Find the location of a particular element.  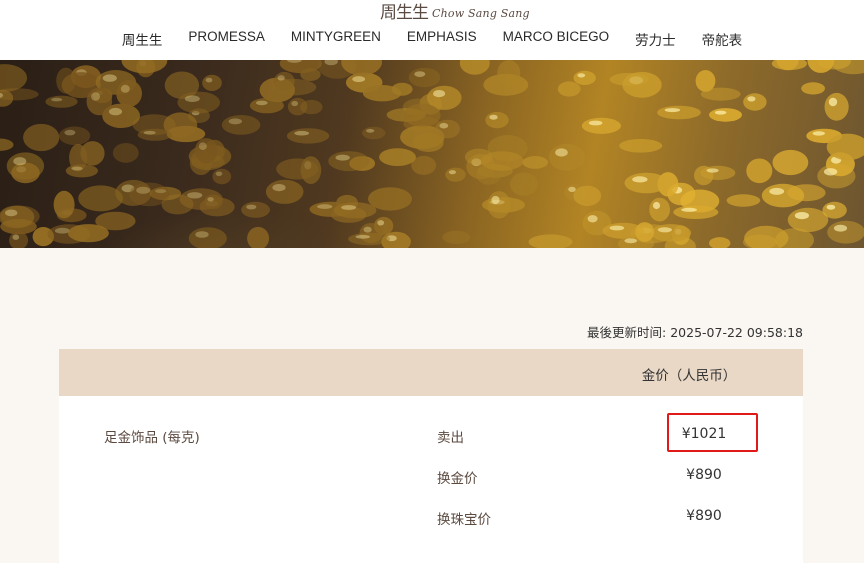

price-exchange-gold: ¥890 is located at coordinates (704, 475).